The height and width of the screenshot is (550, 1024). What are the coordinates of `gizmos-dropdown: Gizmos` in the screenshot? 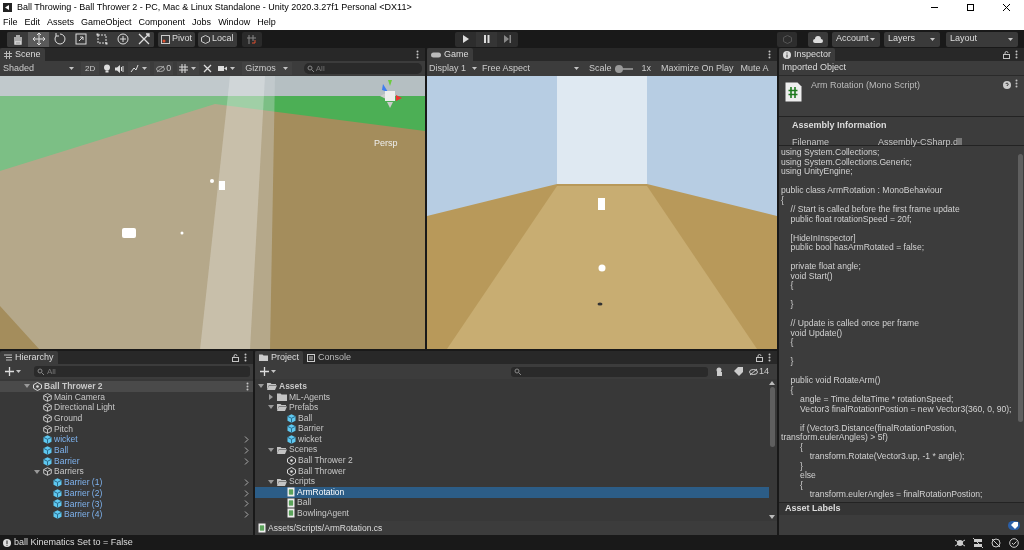 It's located at (267, 68).